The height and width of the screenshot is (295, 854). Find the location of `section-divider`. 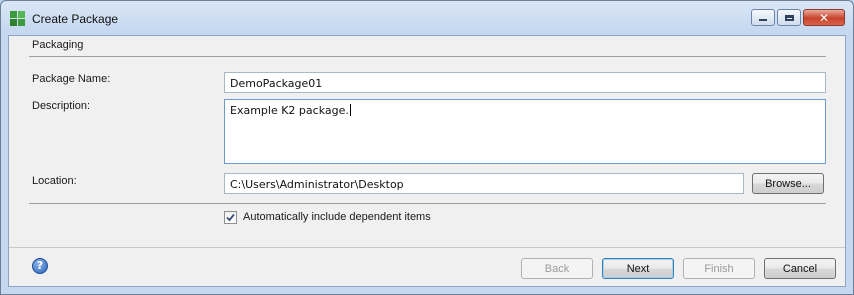

section-divider is located at coordinates (427, 56).